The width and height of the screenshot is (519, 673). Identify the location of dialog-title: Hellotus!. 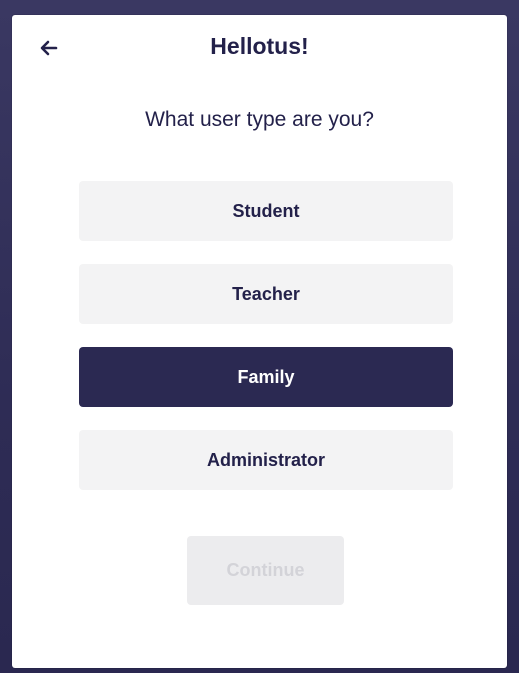
(259, 46).